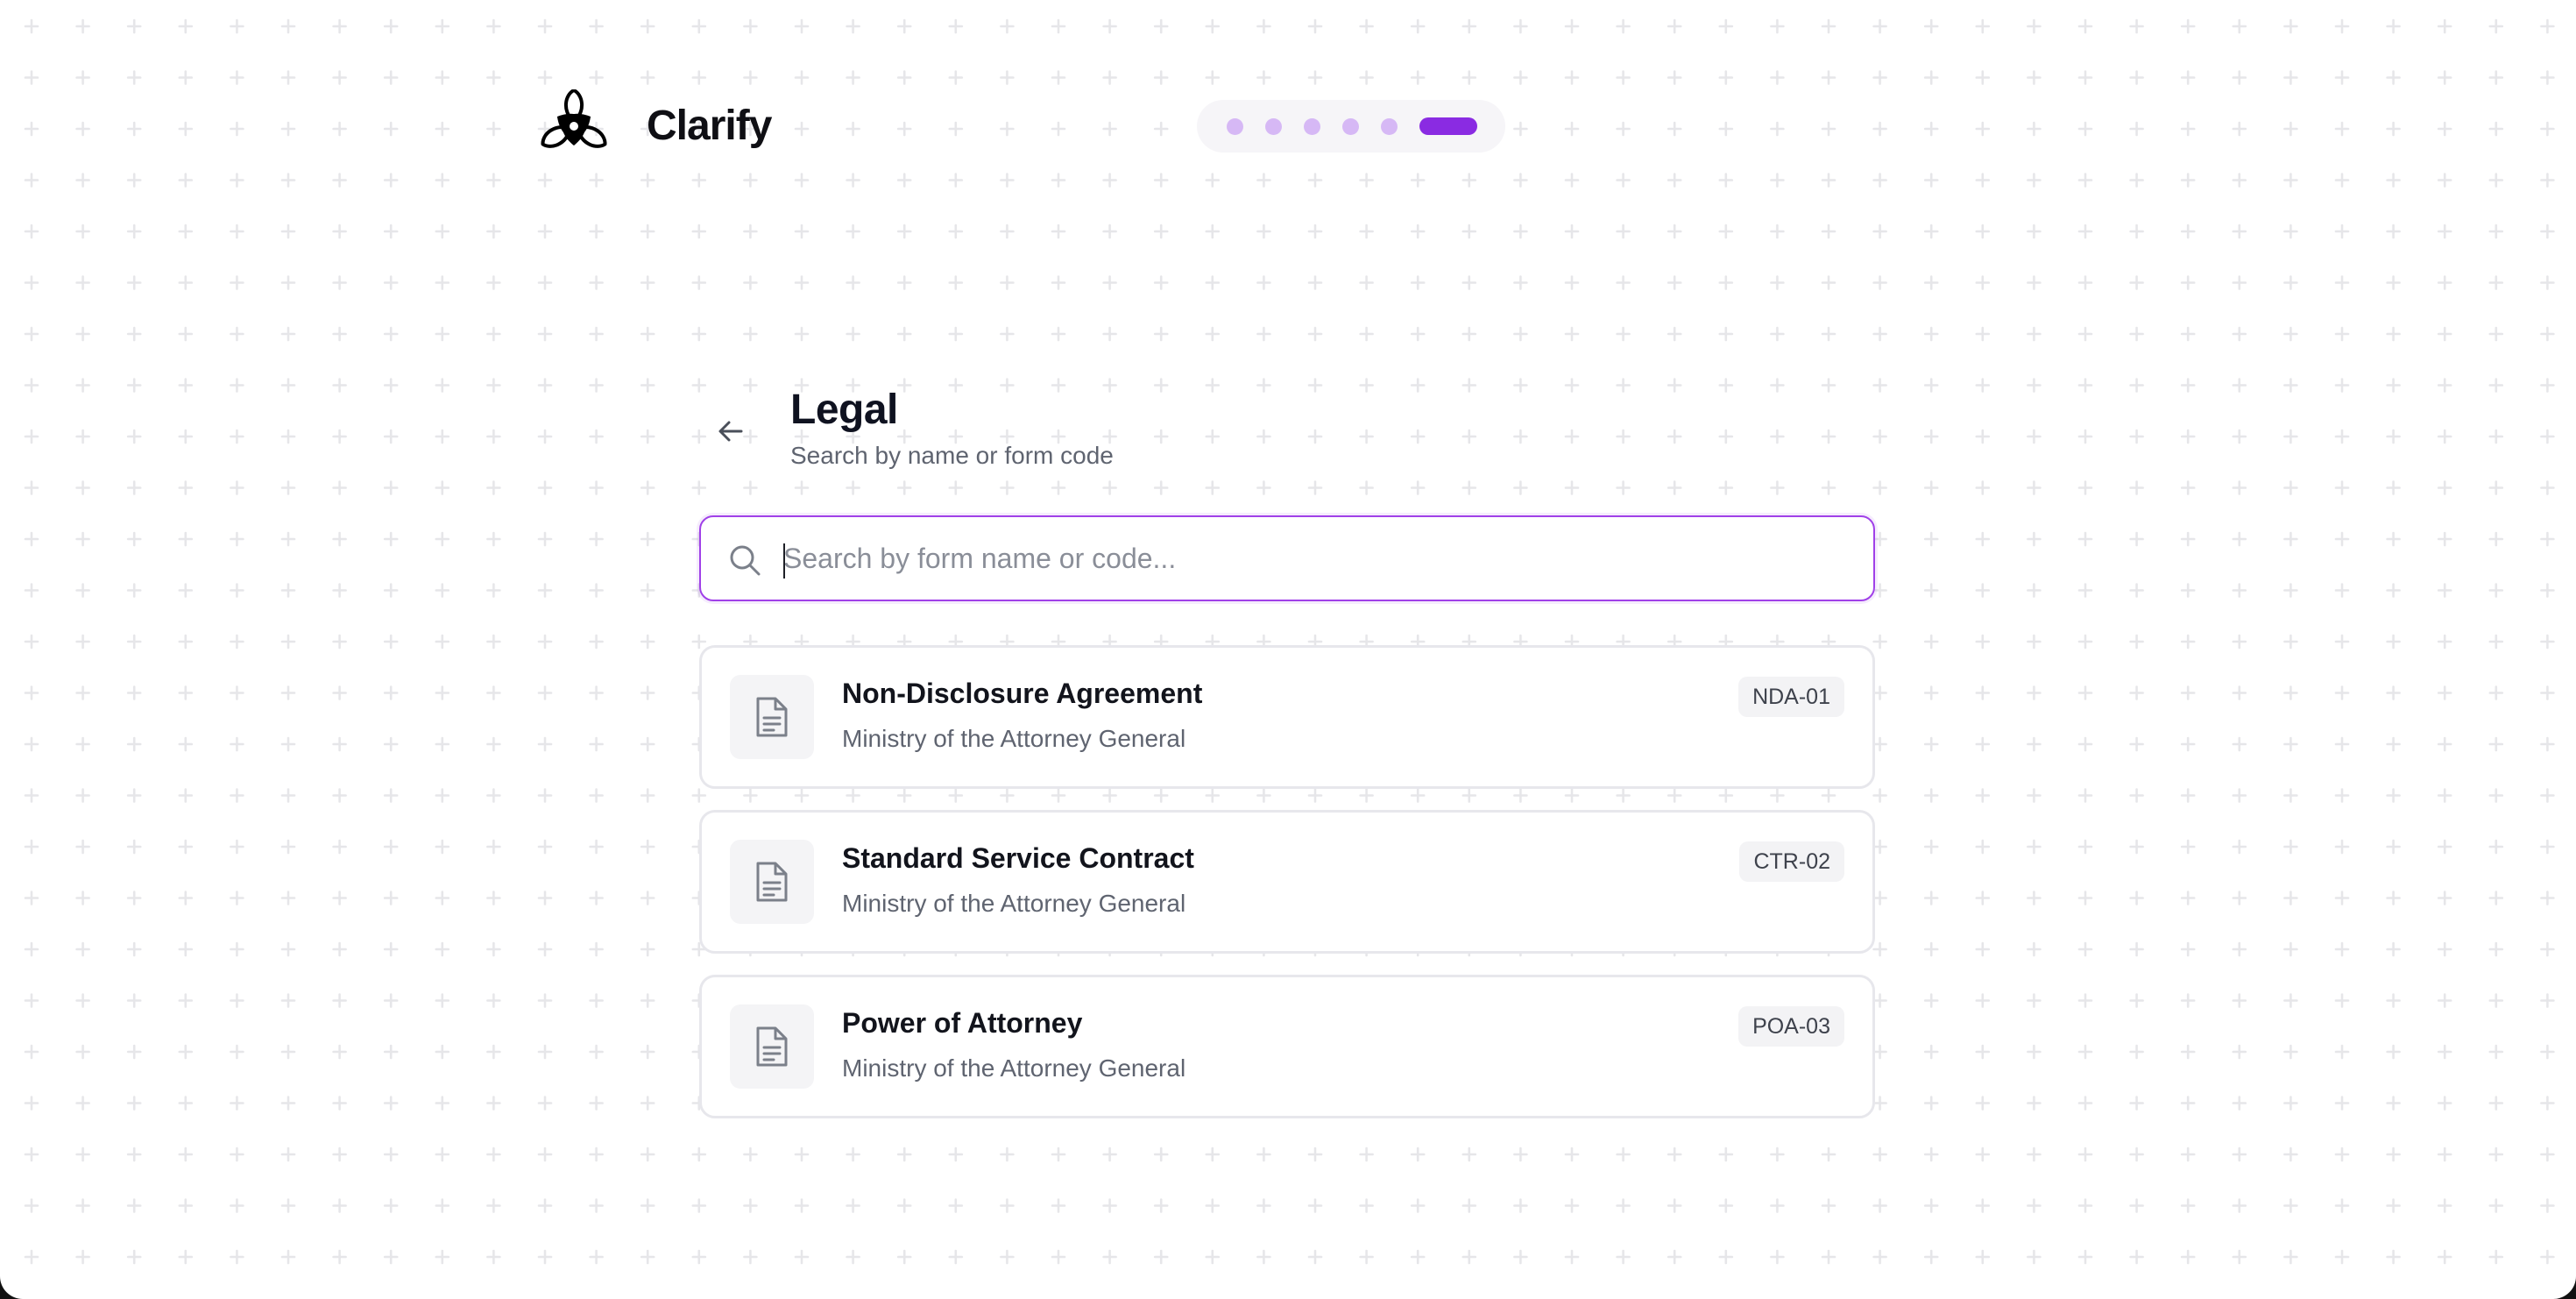 The width and height of the screenshot is (2576, 1299). What do you see at coordinates (844, 410) in the screenshot?
I see `page-title: Legal` at bounding box center [844, 410].